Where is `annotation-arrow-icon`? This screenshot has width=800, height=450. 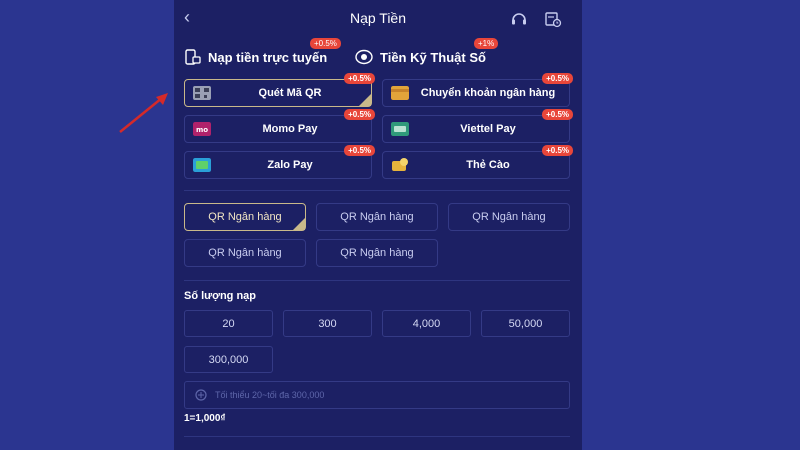
annotation-arrow-icon is located at coordinates (143, 113).